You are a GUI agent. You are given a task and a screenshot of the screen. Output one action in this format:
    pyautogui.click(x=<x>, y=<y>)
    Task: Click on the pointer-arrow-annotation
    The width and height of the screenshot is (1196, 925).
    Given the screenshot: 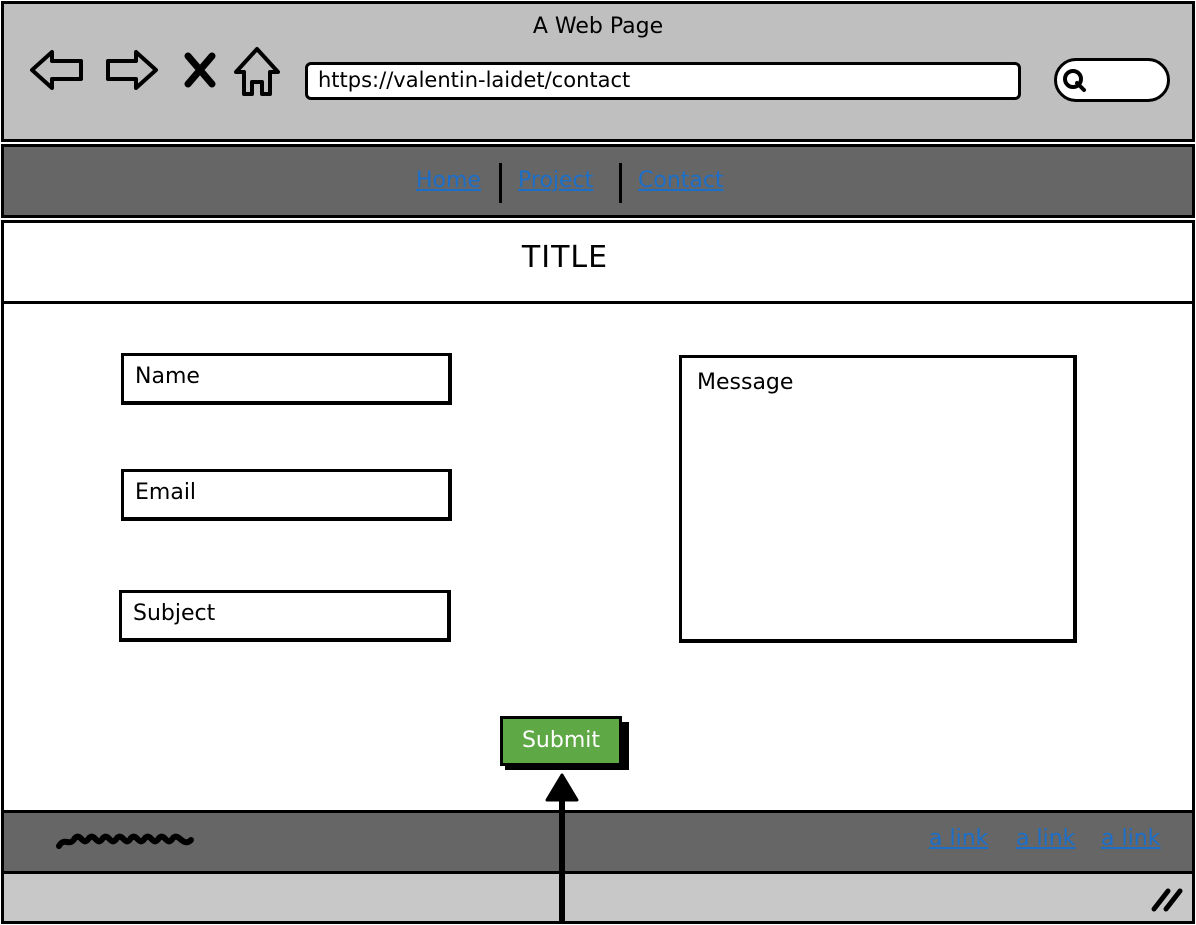 What is the action you would take?
    pyautogui.click(x=562, y=848)
    